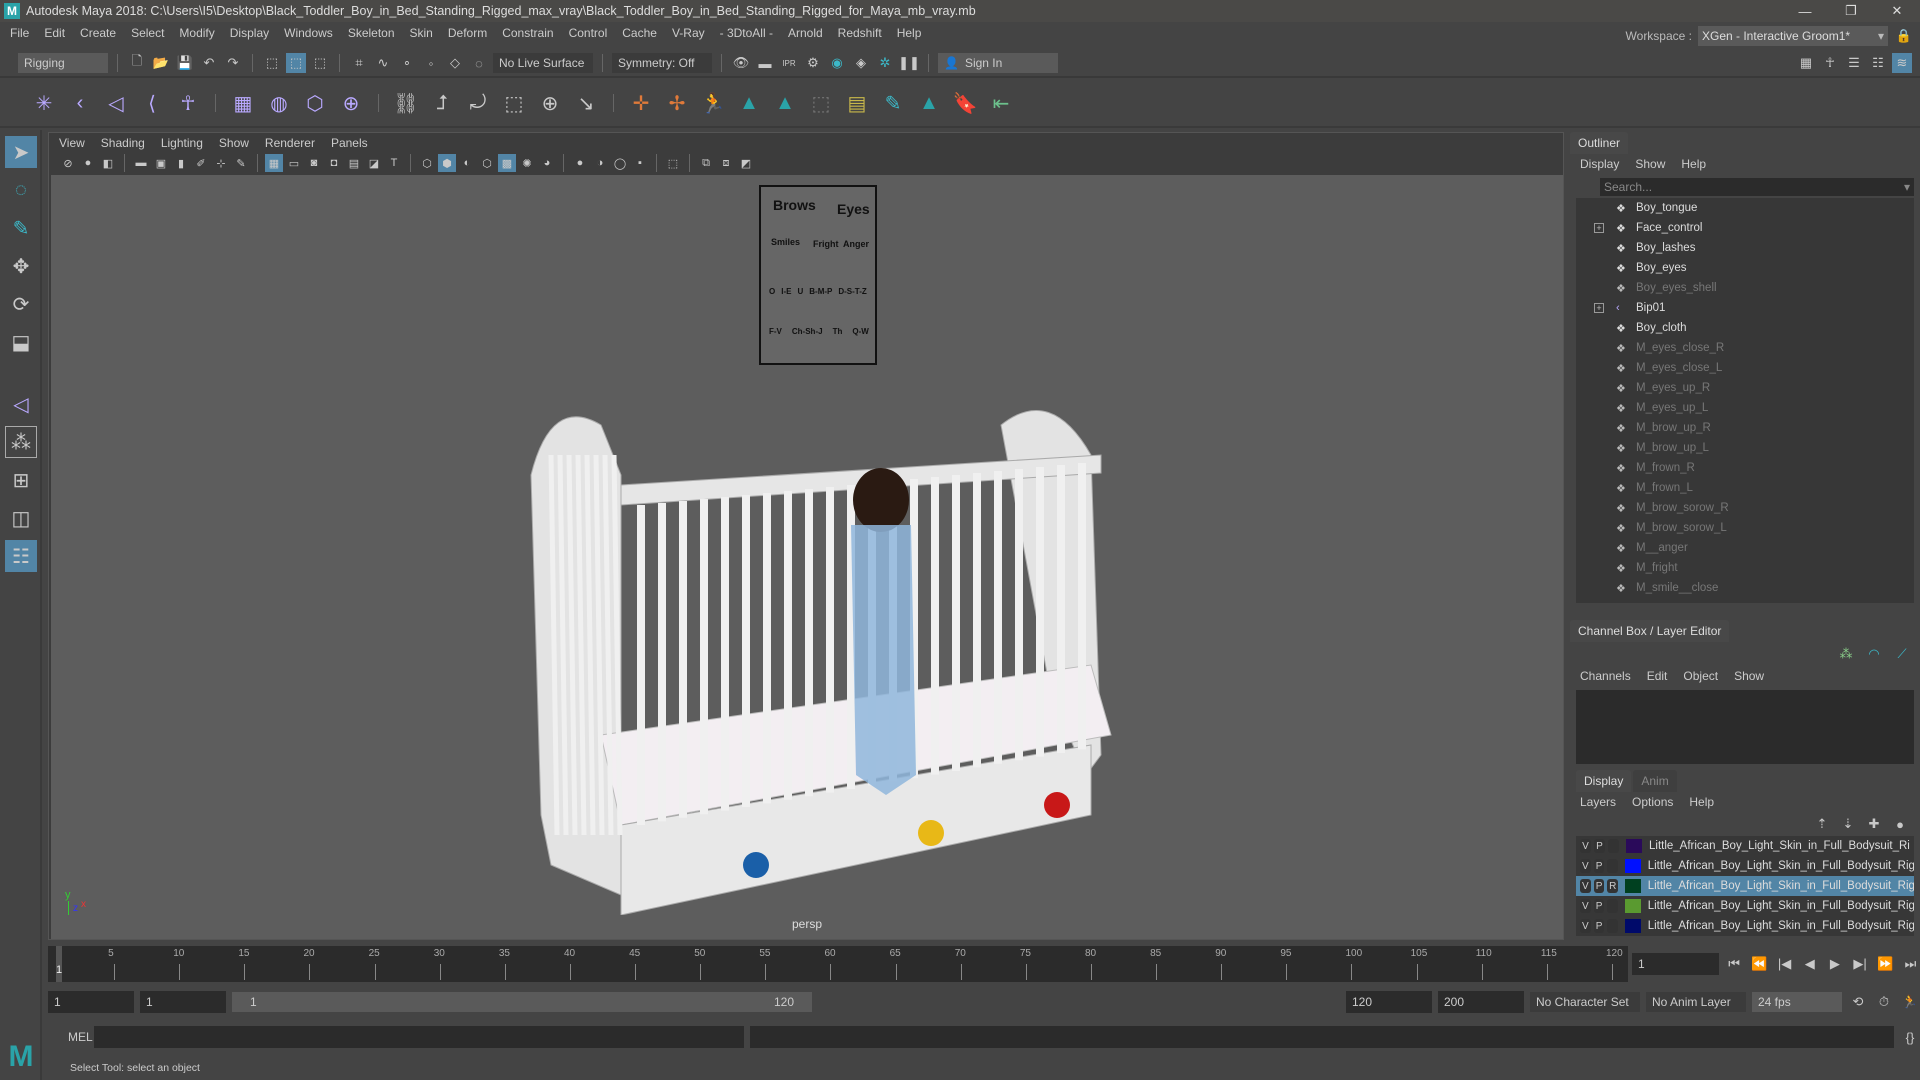 This screenshot has width=1920, height=1080. What do you see at coordinates (1878, 63) in the screenshot?
I see `tool-settings-icon: ☷` at bounding box center [1878, 63].